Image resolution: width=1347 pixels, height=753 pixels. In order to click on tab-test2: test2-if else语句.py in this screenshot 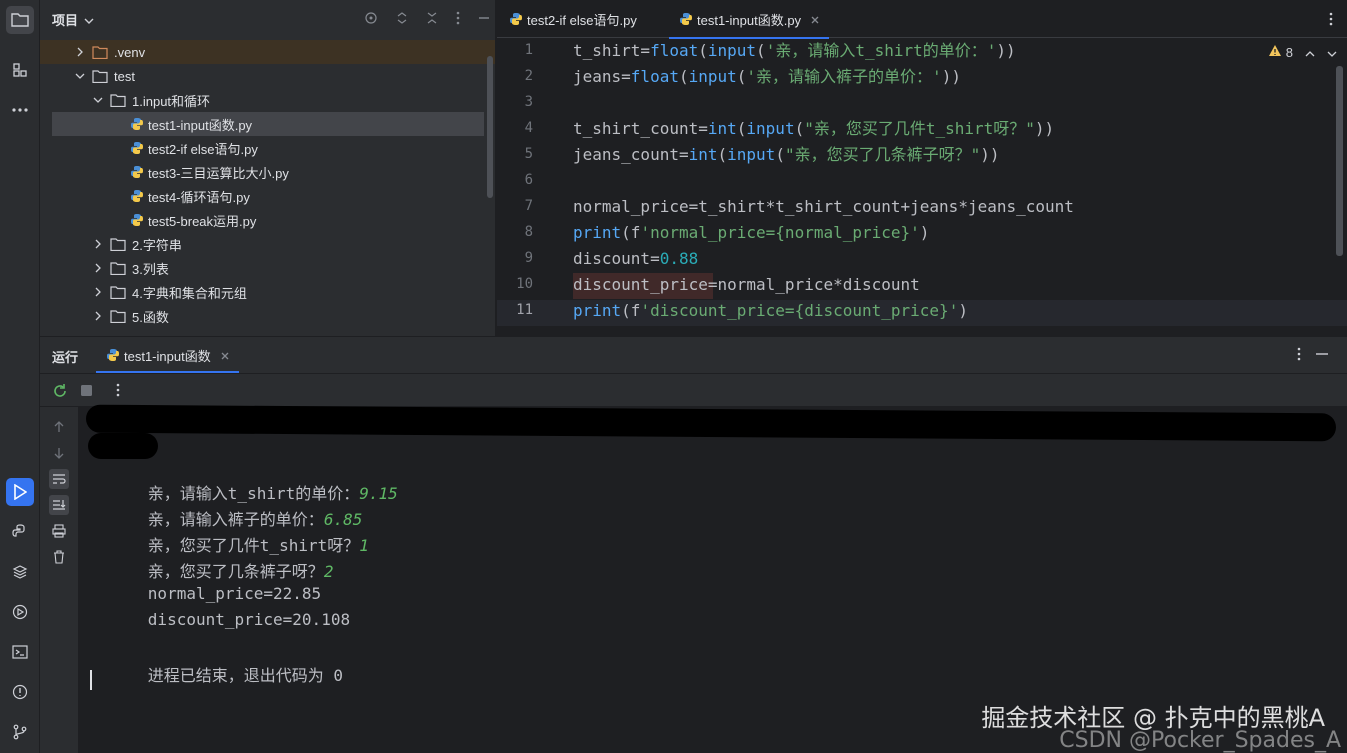, I will do `click(573, 19)`.